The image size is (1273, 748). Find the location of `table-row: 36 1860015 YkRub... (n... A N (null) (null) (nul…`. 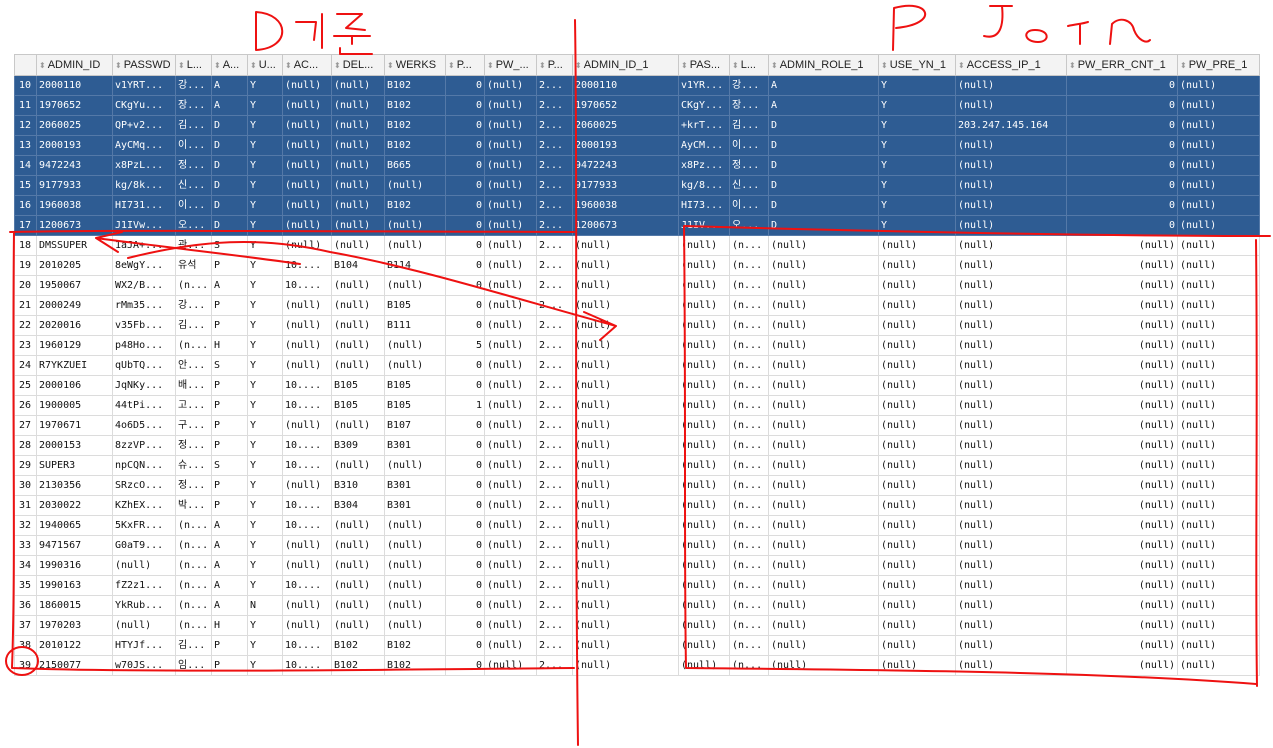

table-row: 36 1860015 YkRub... (n... A N (null) (null) (nul… is located at coordinates (637, 605).